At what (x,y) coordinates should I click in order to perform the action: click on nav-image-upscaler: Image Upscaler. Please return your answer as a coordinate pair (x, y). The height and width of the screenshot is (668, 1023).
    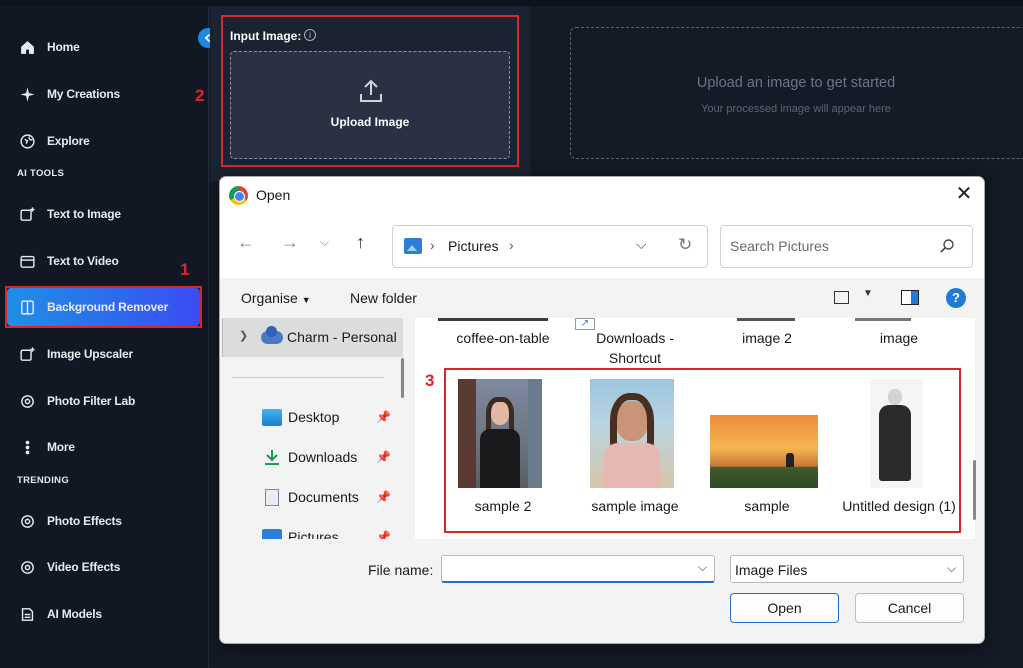
    Looking at the image, I should click on (103, 354).